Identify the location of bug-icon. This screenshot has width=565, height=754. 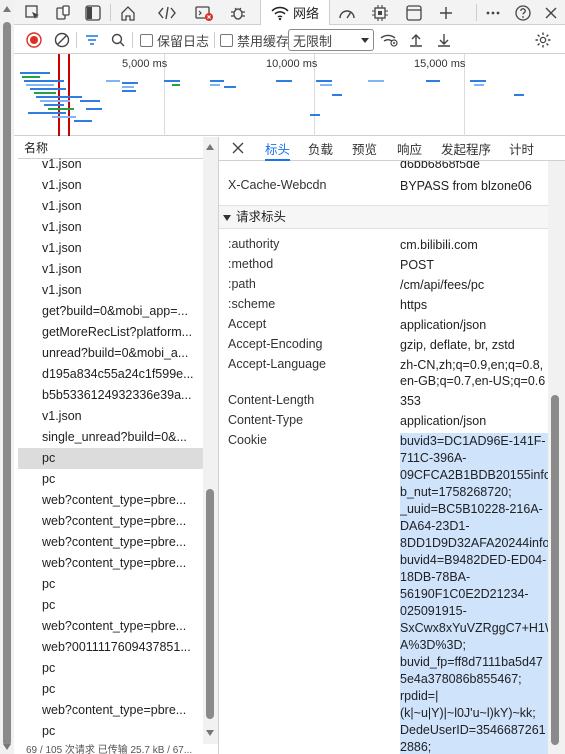
(238, 12).